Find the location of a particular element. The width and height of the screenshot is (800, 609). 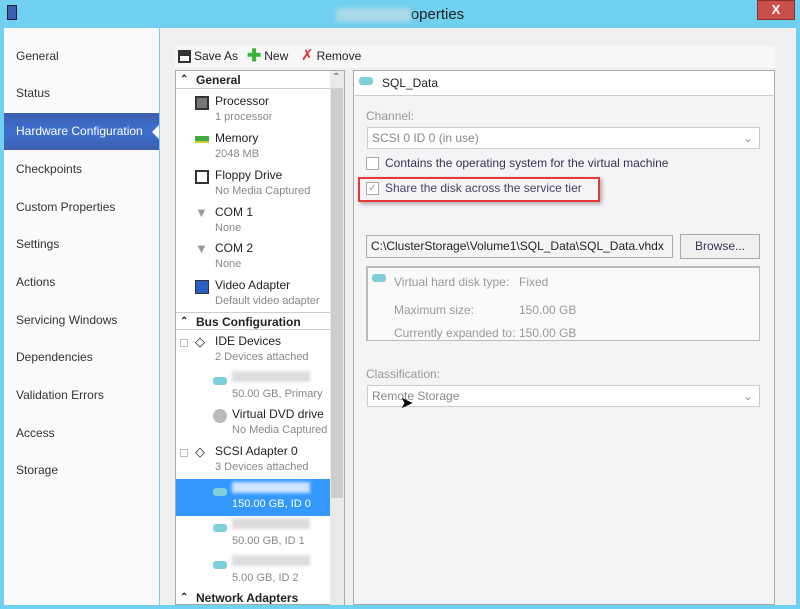

vhd-type-value: Fixed is located at coordinates (534, 282).